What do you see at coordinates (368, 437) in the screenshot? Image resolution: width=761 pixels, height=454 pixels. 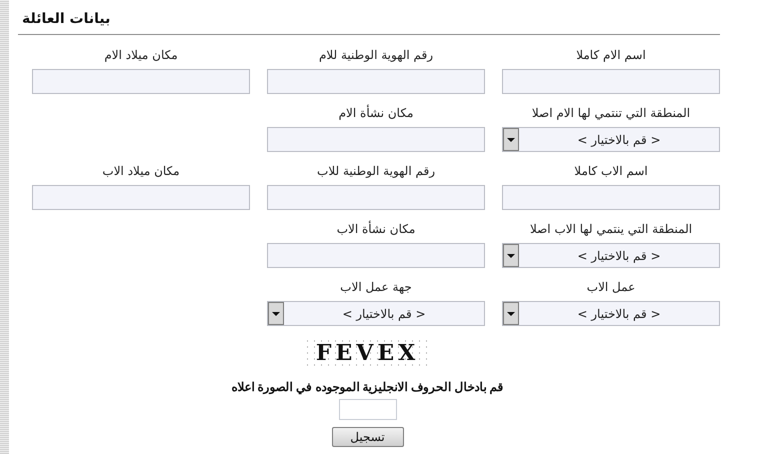 I see `submit-button: تسجيل` at bounding box center [368, 437].